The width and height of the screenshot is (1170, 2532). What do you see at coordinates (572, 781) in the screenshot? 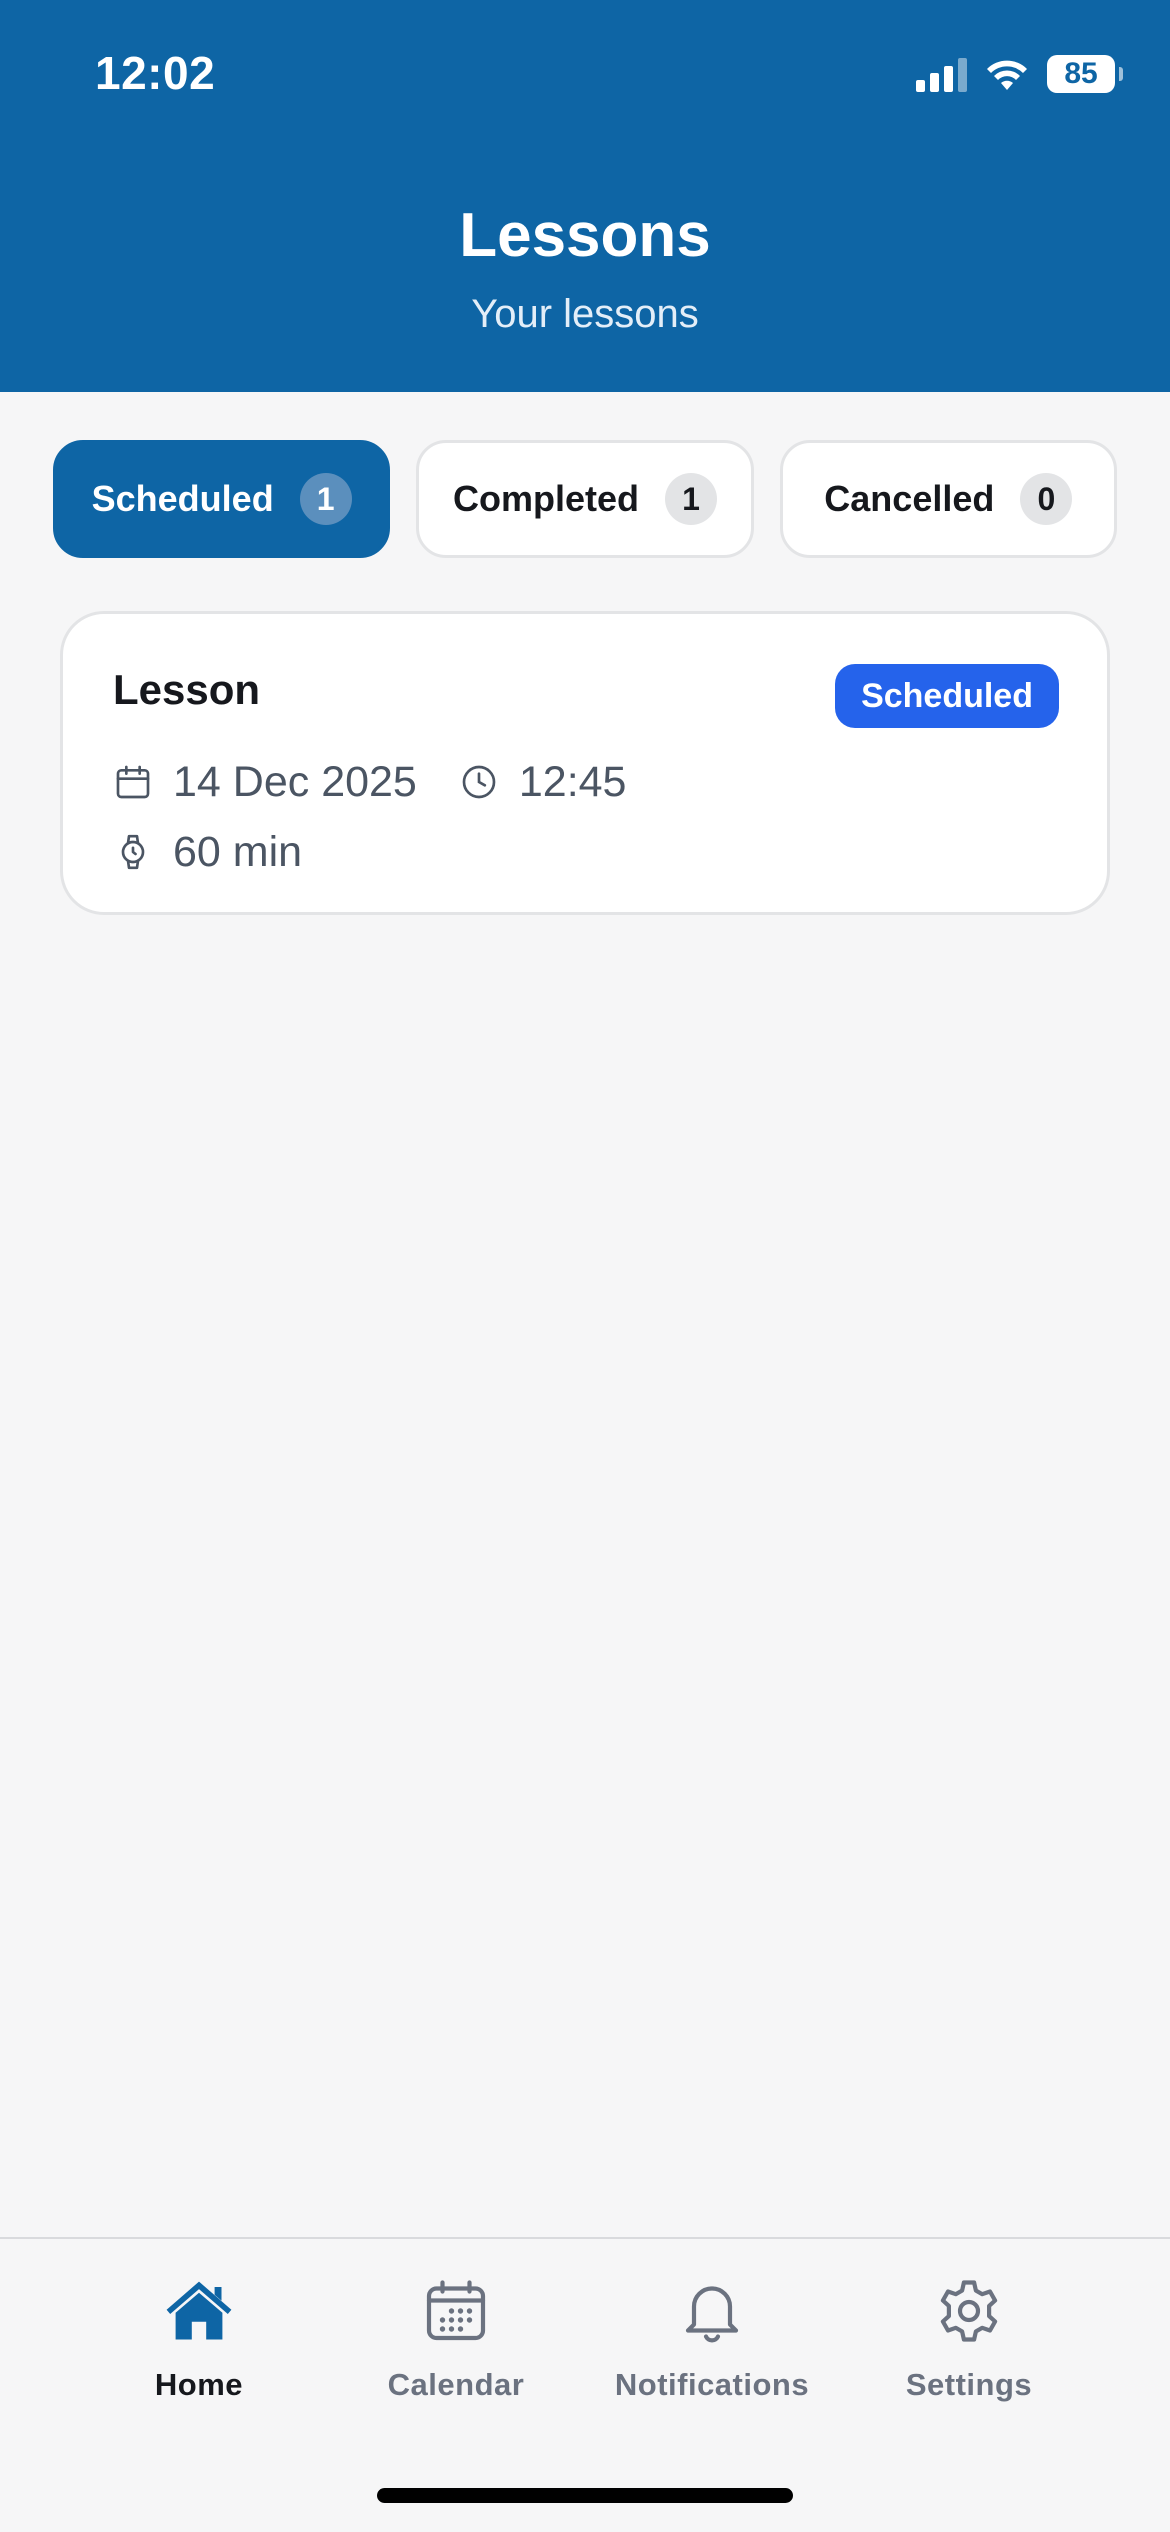
I see `lesson-time: 12:45` at bounding box center [572, 781].